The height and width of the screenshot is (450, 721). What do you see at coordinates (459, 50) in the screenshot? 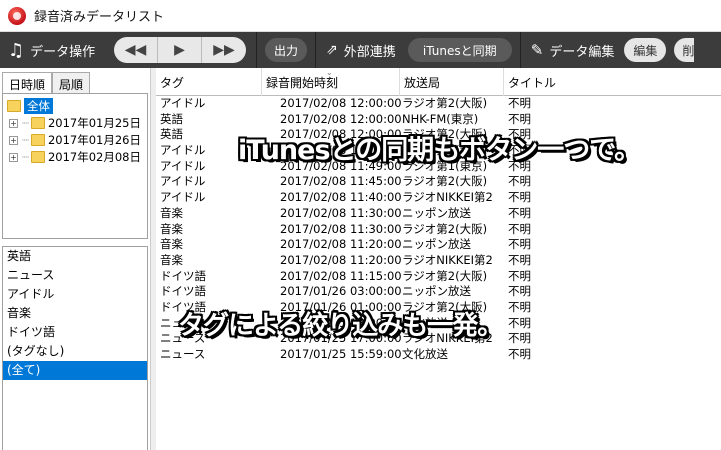
I see `itunes-sync-button: iTunesと同期` at bounding box center [459, 50].